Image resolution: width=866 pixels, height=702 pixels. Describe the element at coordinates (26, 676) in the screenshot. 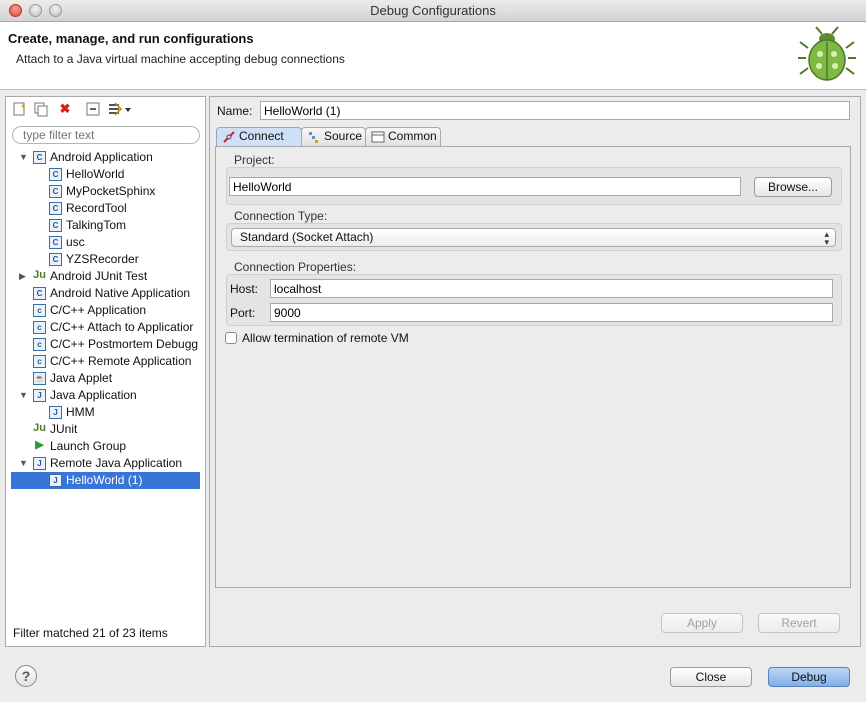

I see `help-icon: ?` at that location.